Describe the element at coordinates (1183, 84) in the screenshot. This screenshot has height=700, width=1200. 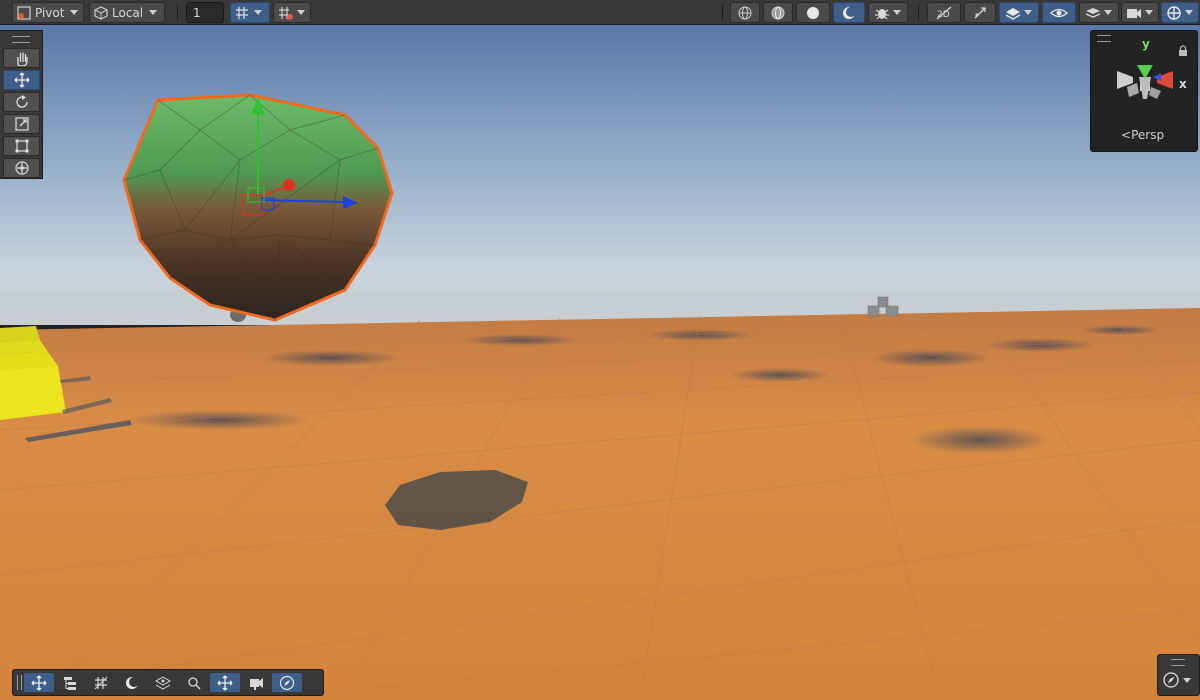
I see `axis-x-label: x` at that location.